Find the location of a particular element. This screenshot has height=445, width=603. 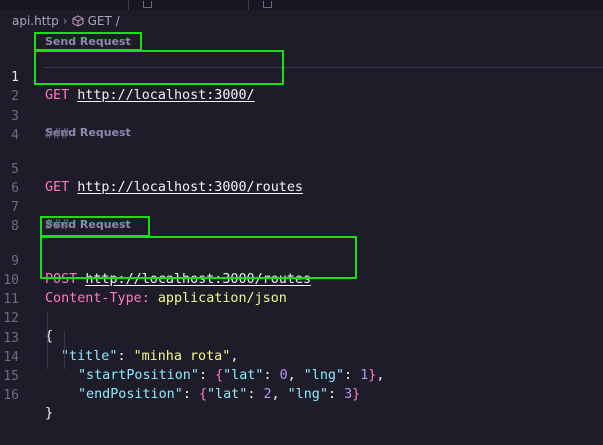

code-line: 12 { is located at coordinates (301, 318).